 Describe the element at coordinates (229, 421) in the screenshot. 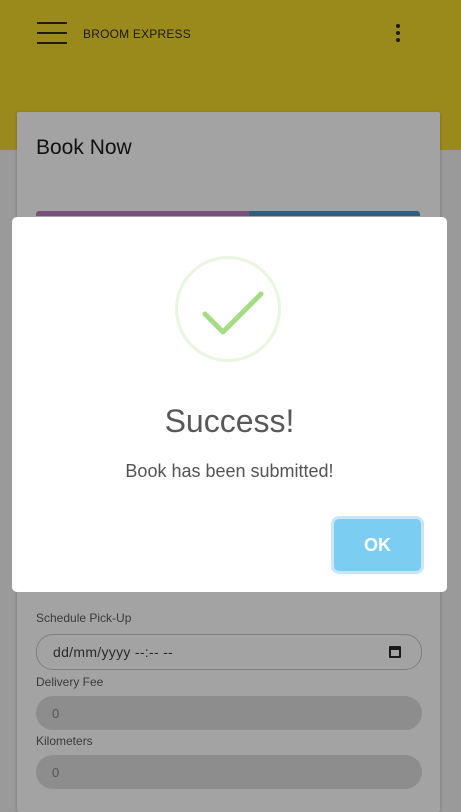

I see `dialog-title: Success!` at that location.